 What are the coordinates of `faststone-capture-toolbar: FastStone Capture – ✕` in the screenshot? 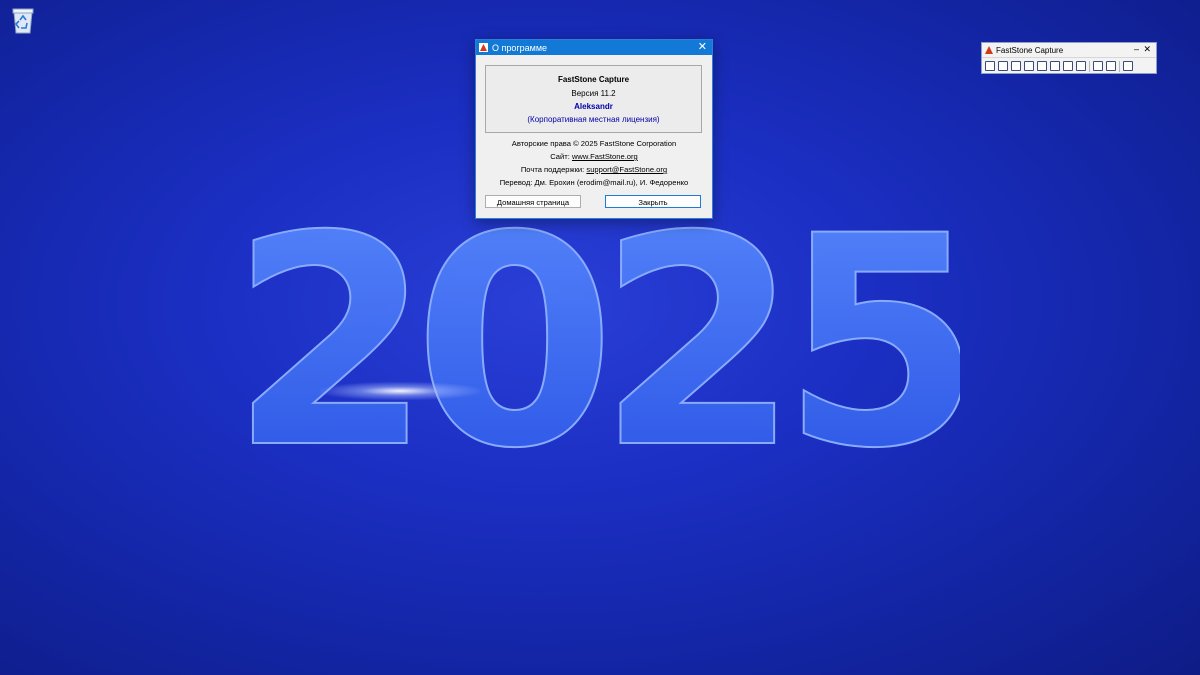 It's located at (1069, 58).